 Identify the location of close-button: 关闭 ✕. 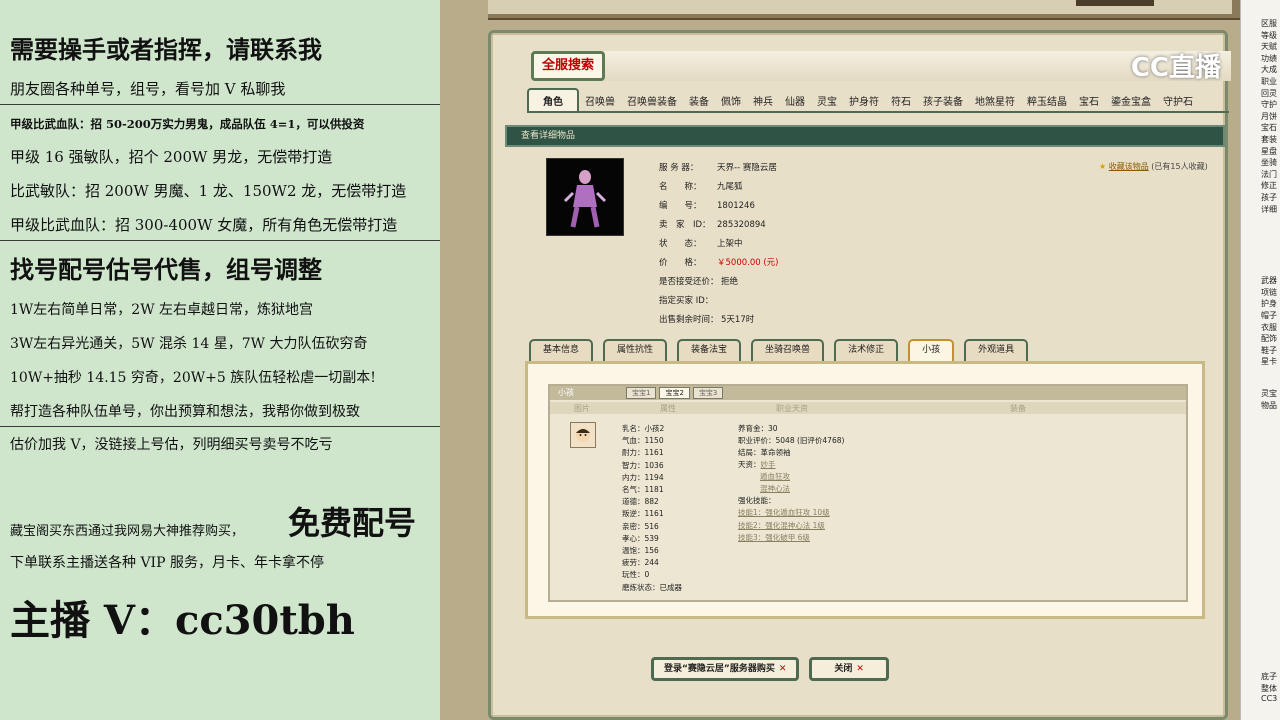
(849, 669).